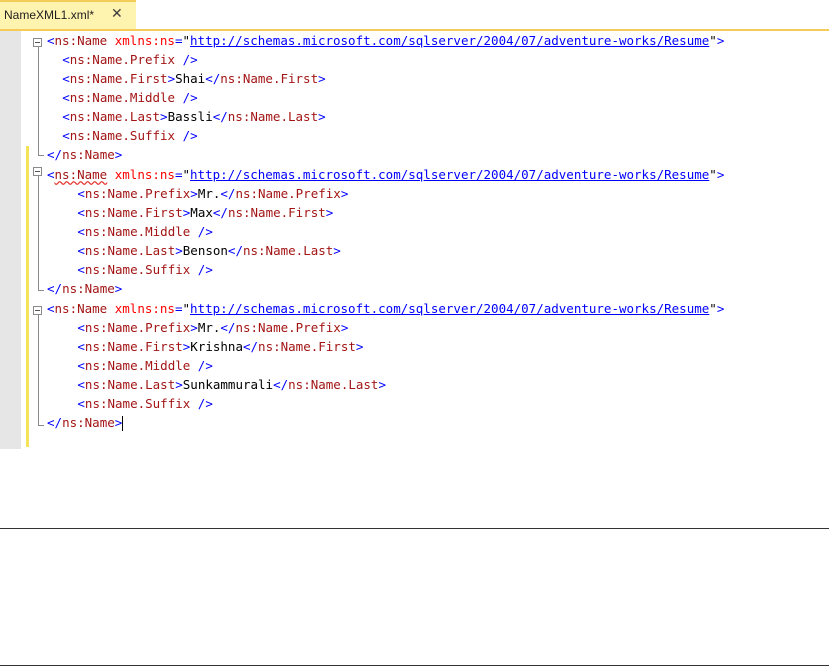 Image resolution: width=829 pixels, height=668 pixels. I want to click on code-line: <ns:Name.First>Shai</ns:Name.First>, so click(193, 78).